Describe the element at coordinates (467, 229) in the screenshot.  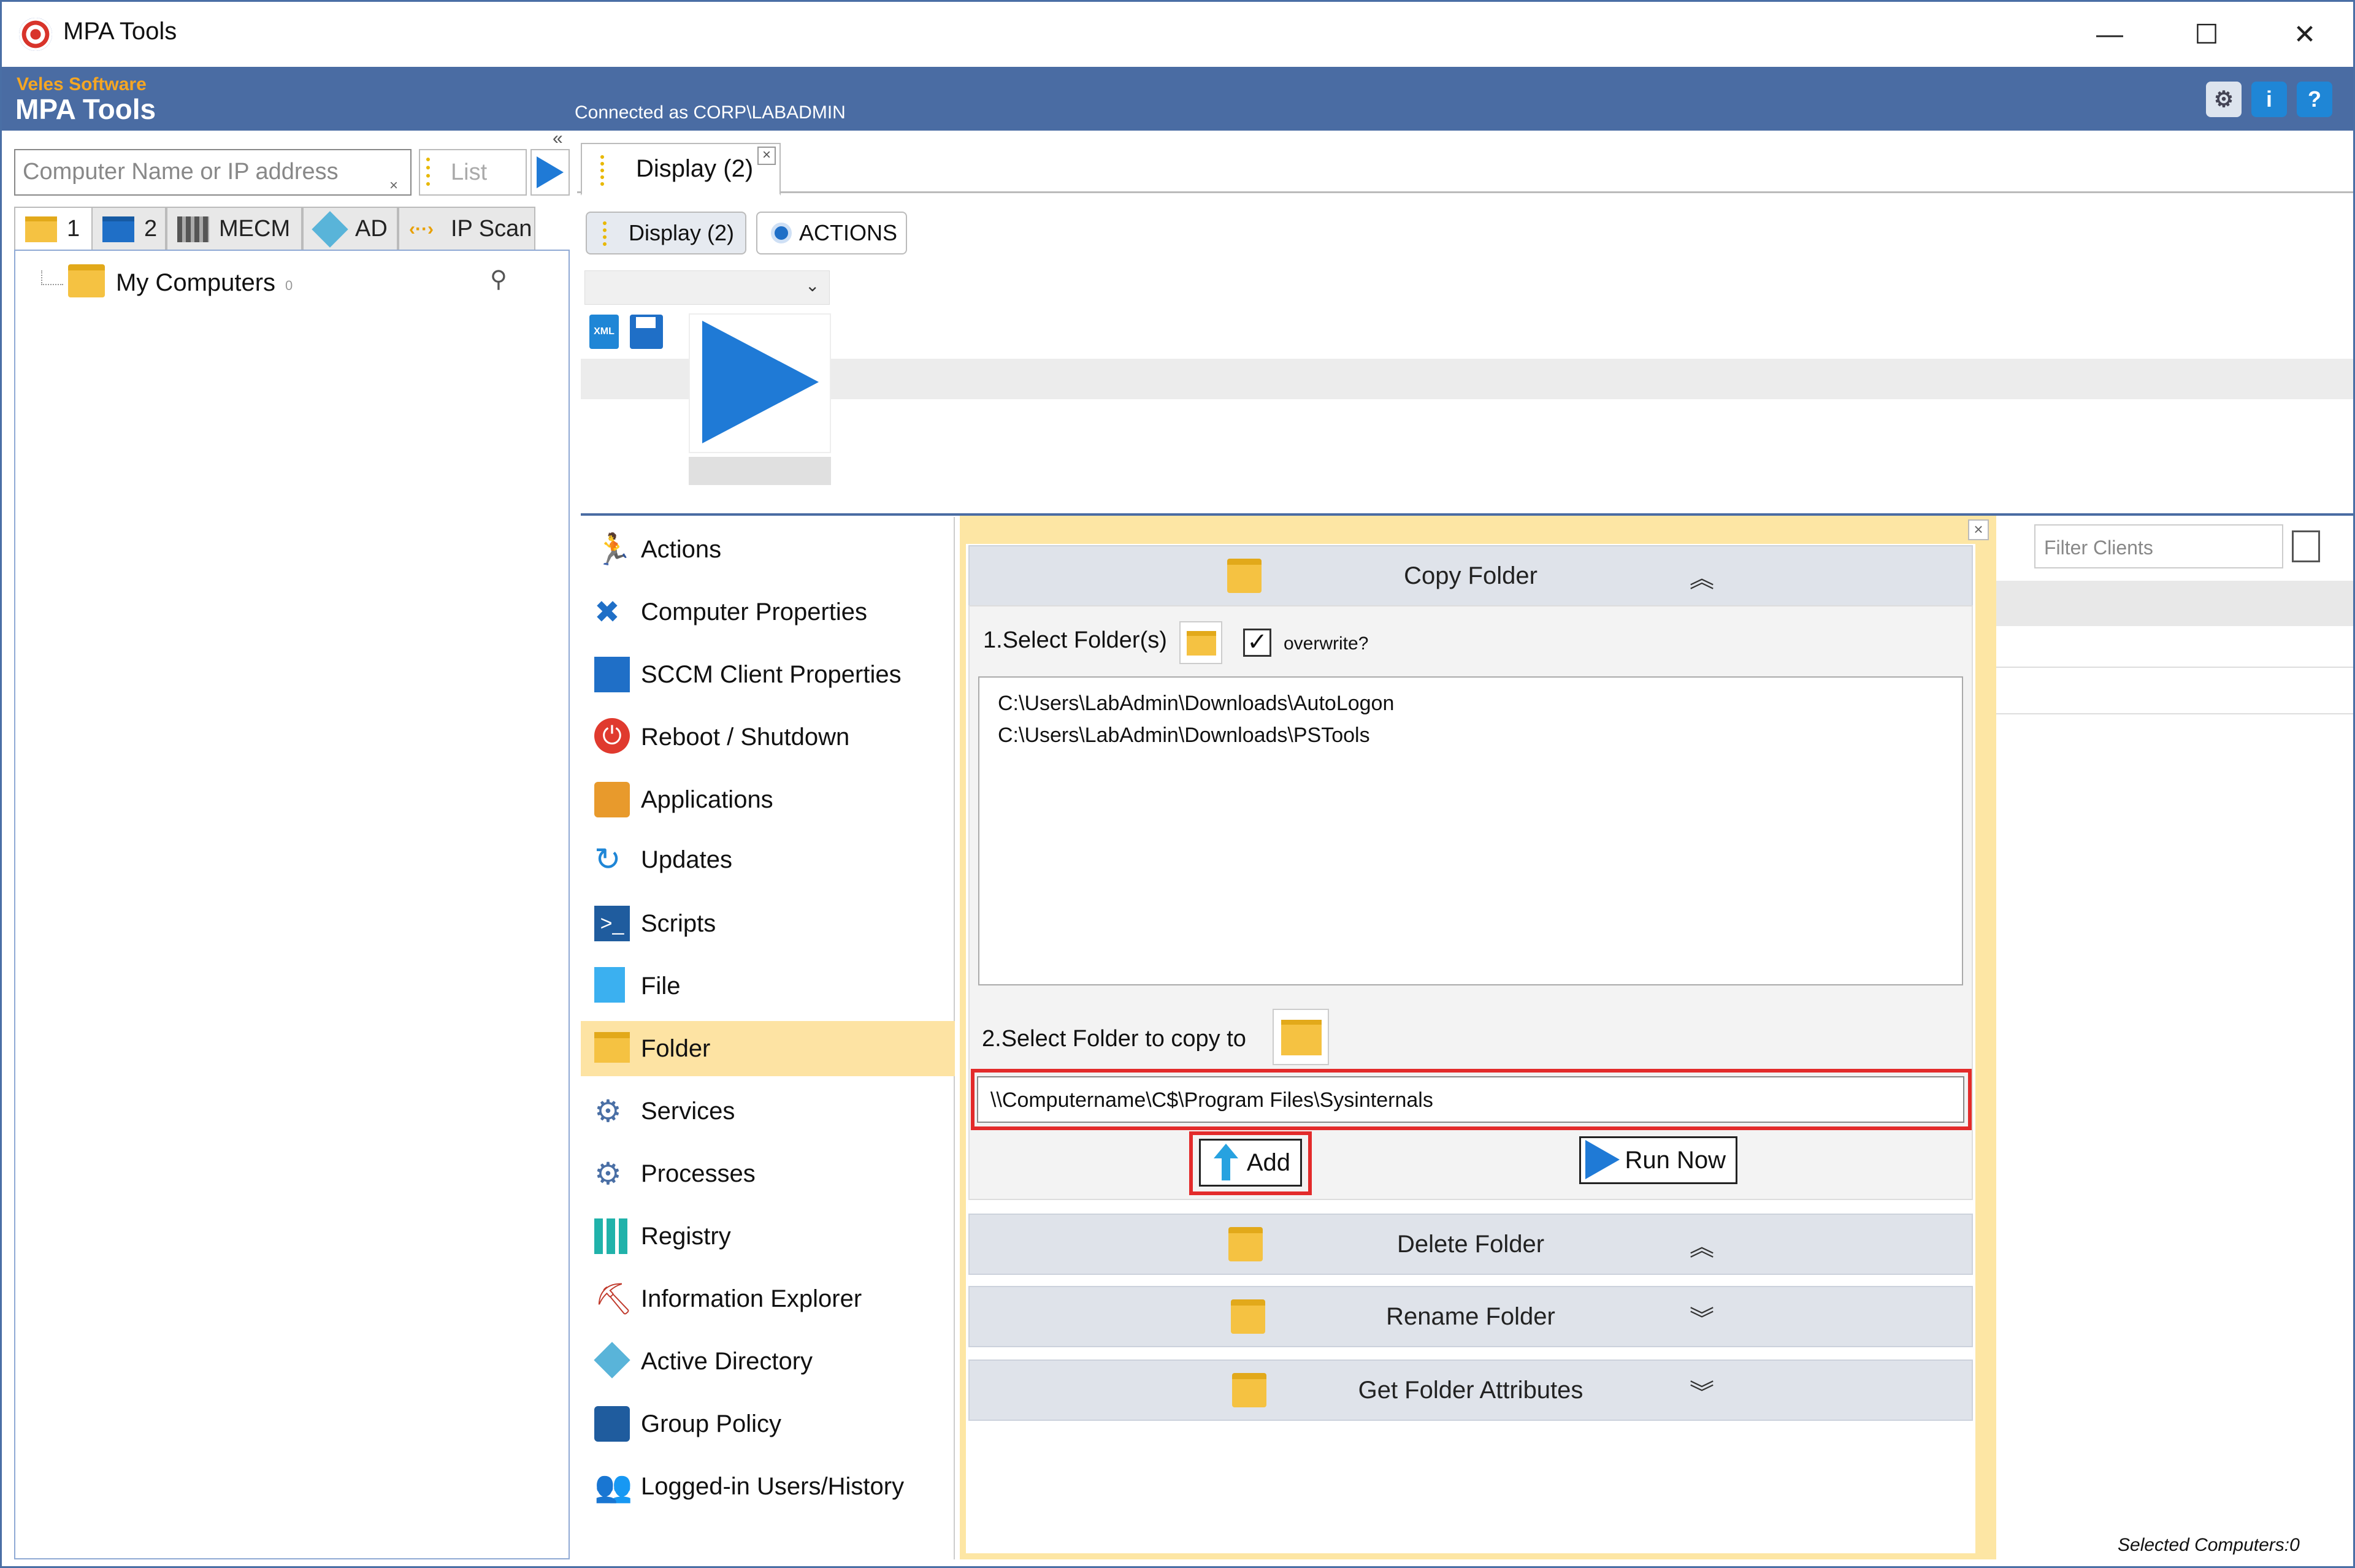
I see `tab-ip-scan: ‹··› IP Scan` at that location.